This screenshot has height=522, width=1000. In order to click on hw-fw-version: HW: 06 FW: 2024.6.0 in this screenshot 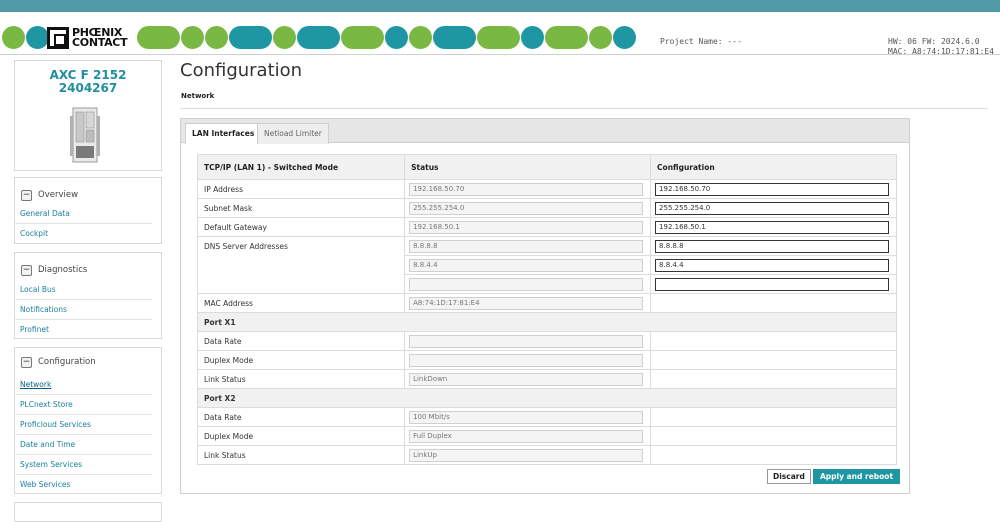, I will do `click(934, 41)`.